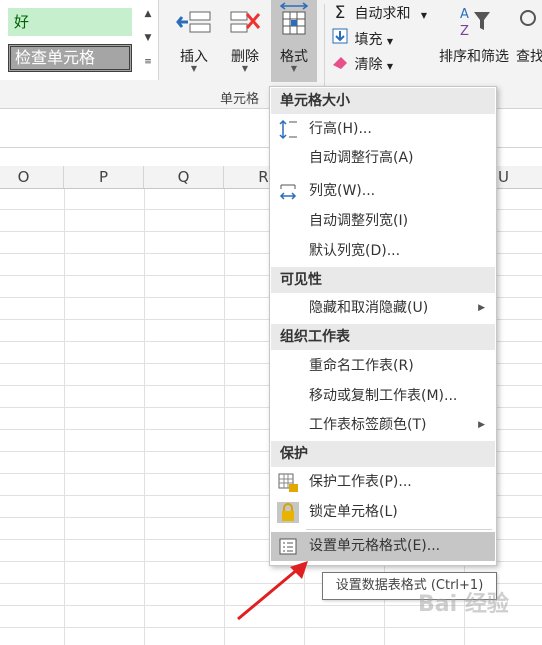  Describe the element at coordinates (245, 41) in the screenshot. I see `delete-button: 删除 ▼` at that location.